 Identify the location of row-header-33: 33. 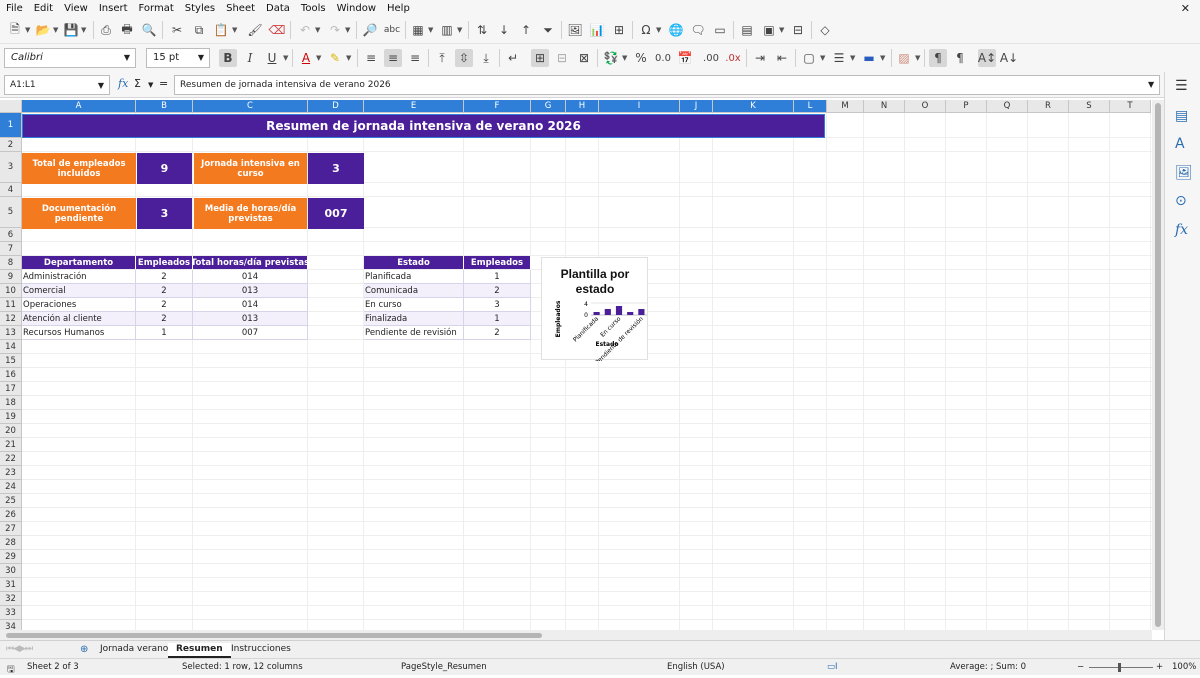
(11, 613).